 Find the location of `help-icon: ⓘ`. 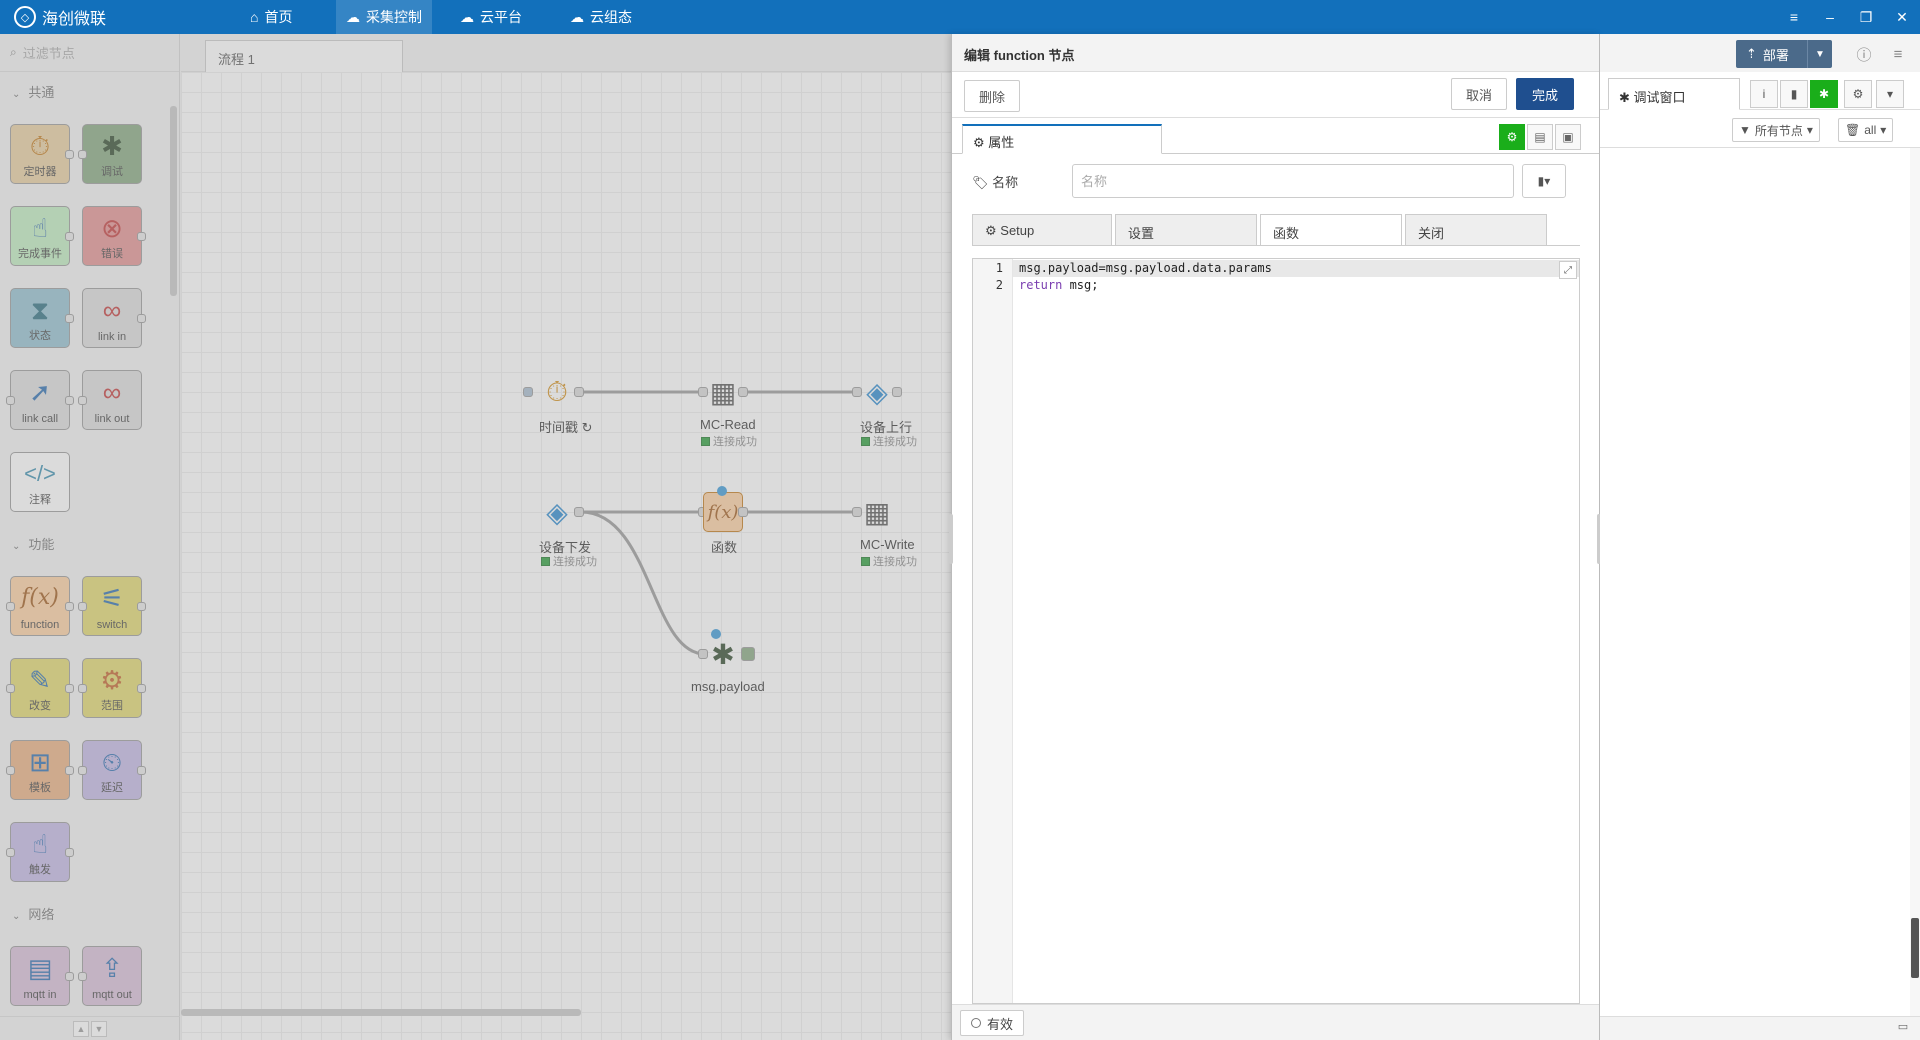

help-icon: ⓘ is located at coordinates (1864, 54).